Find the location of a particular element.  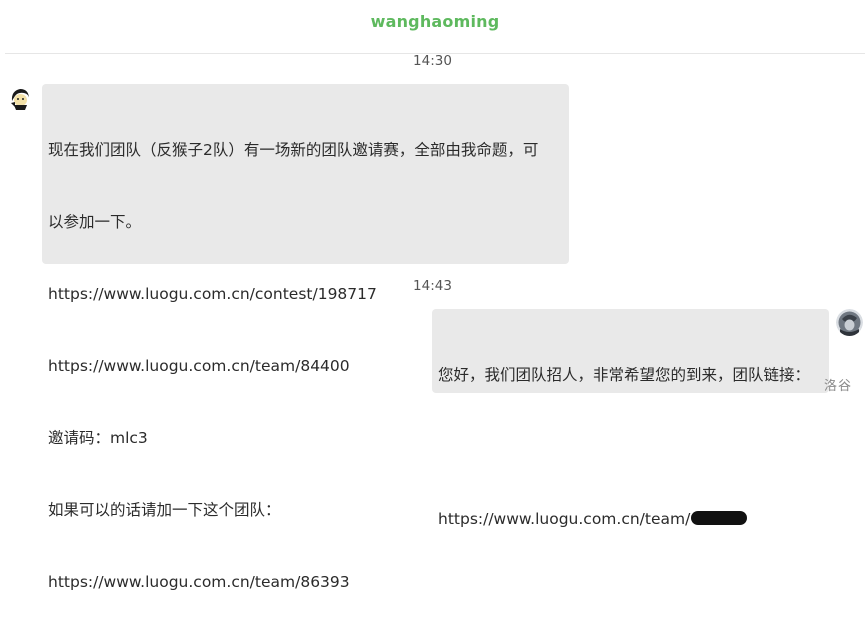

message-line: 您好，我们团队招人，非常希望您的到来，团队链接： is located at coordinates (624, 375).